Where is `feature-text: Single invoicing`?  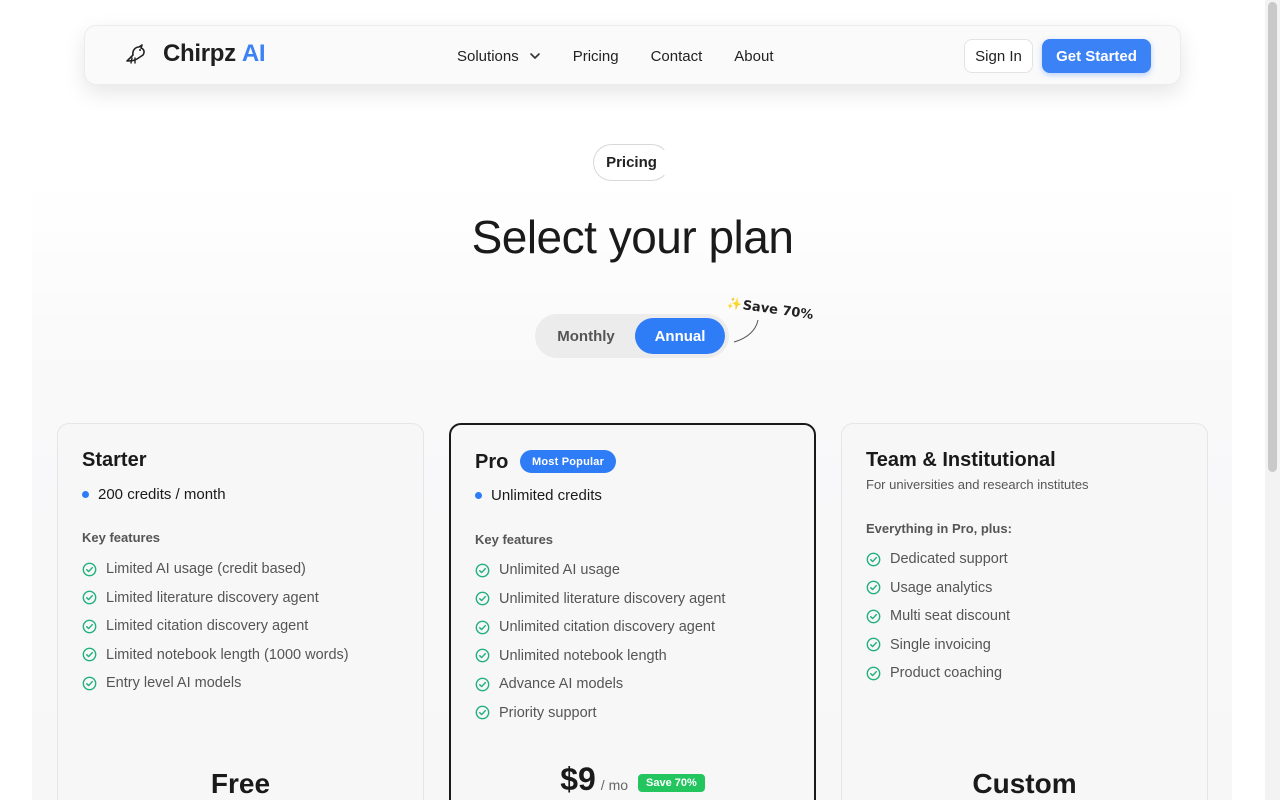
feature-text: Single invoicing is located at coordinates (940, 644).